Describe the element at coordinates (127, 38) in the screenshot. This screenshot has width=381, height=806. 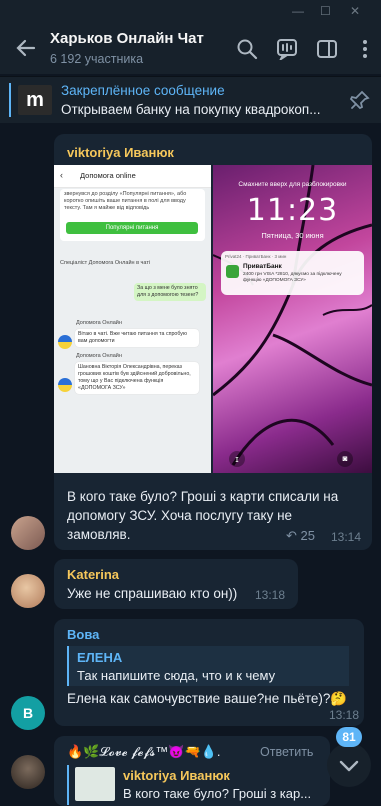
I see `chat-title: Харьков Онлайн Чат` at that location.